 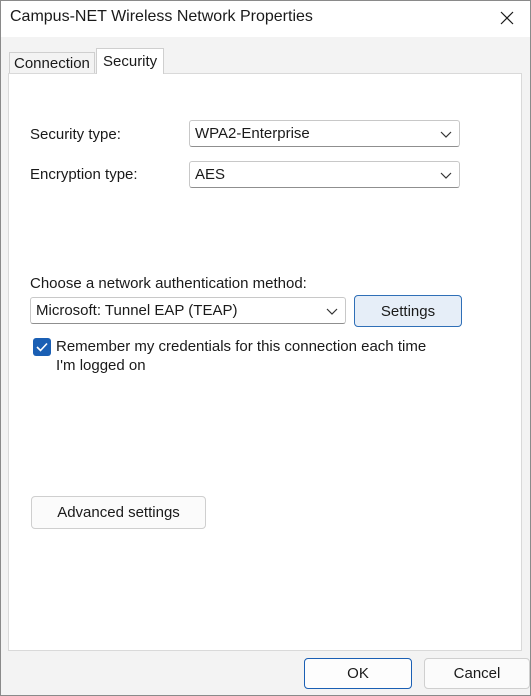 What do you see at coordinates (84, 174) in the screenshot?
I see `encryption-type-label: Encryption type:` at bounding box center [84, 174].